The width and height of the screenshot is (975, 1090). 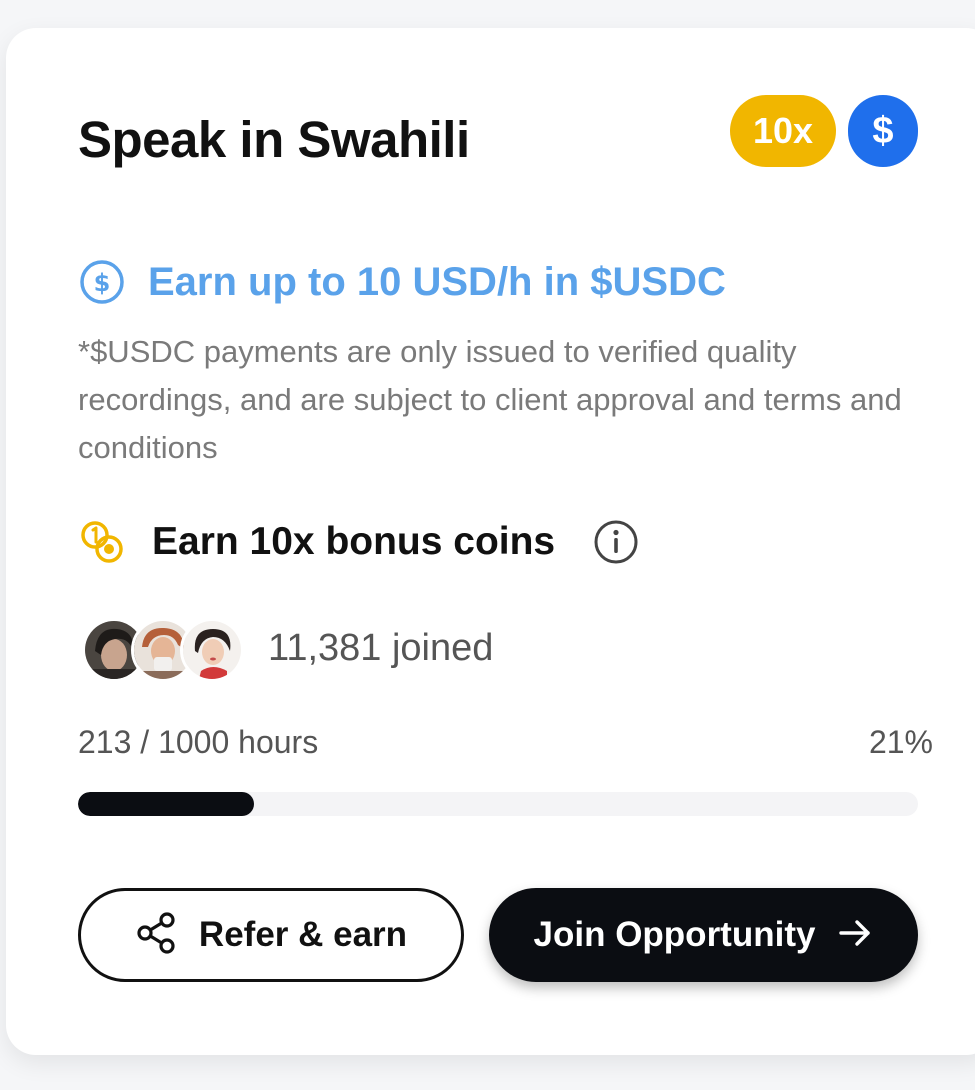 I want to click on multiplier-badge: 10x, so click(x=783, y=131).